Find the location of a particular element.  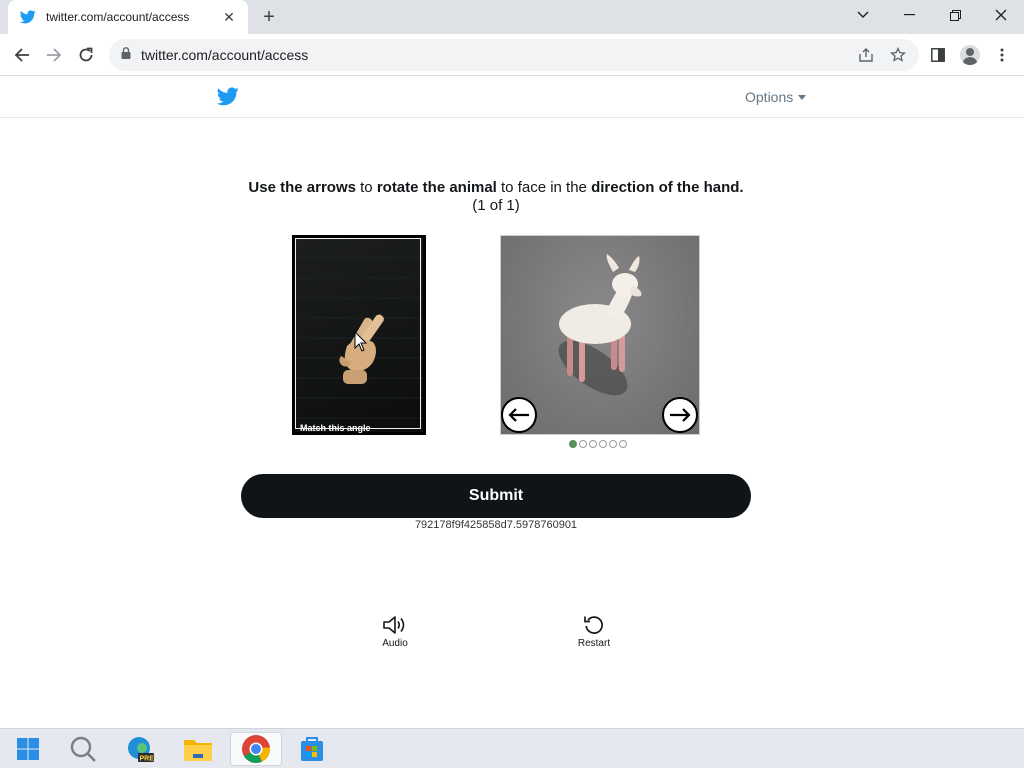

edge-preview-icon: PRE is located at coordinates (140, 749).